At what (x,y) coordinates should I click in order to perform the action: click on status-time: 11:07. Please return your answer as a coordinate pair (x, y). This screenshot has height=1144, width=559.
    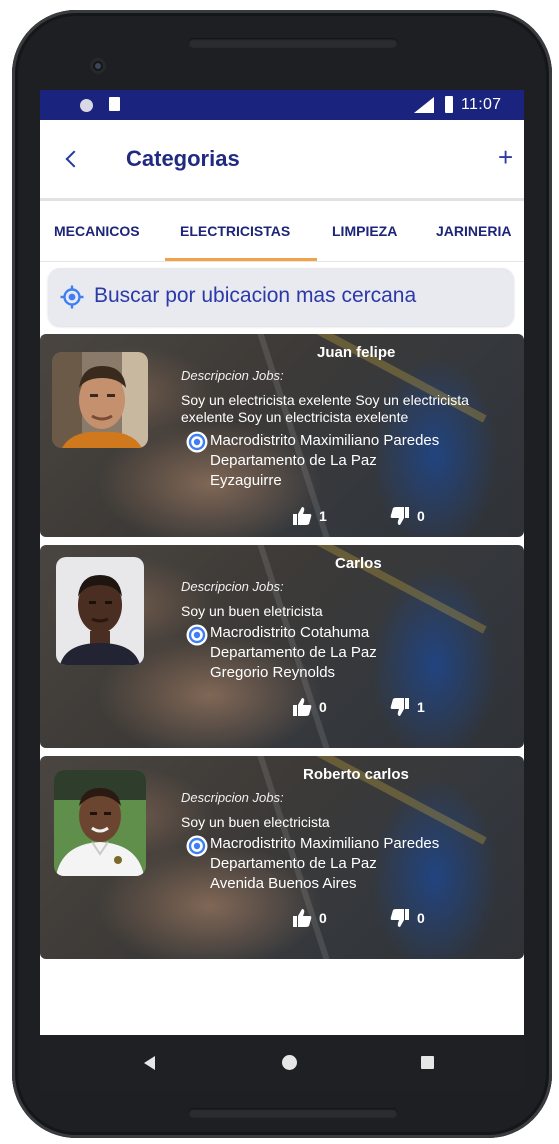
    Looking at the image, I should click on (481, 104).